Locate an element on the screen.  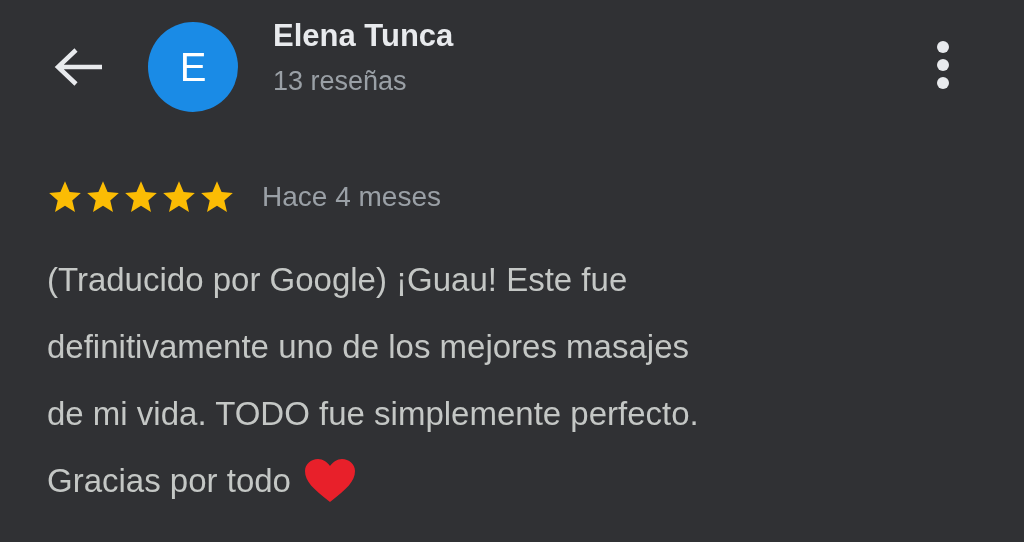
reviewer-name: Elena Tunca is located at coordinates (364, 35).